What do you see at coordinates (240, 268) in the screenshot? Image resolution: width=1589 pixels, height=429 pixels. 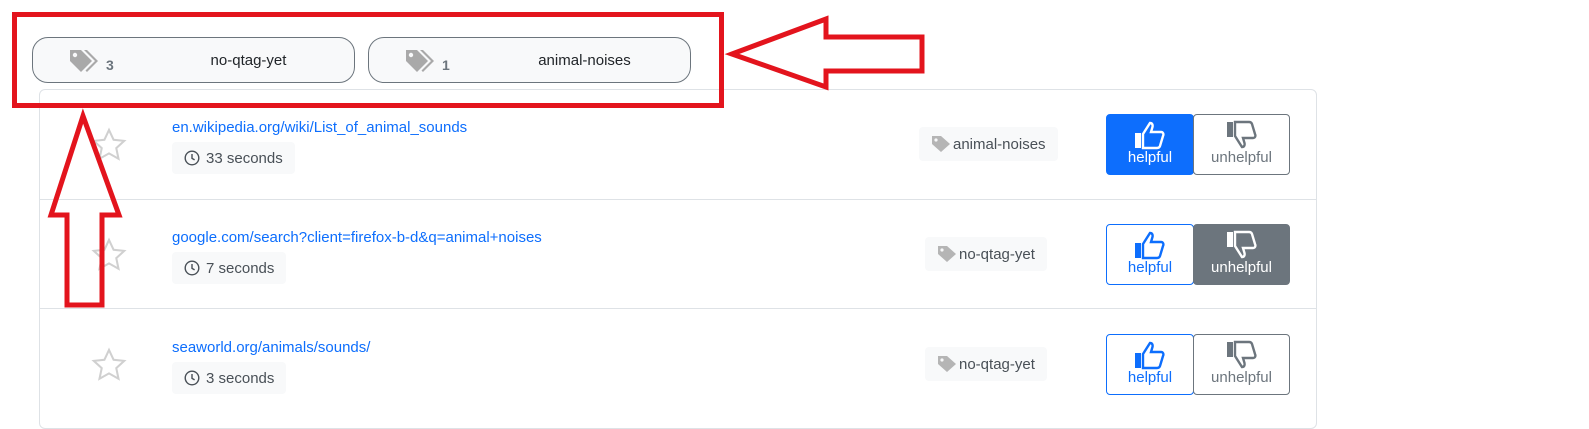 I see `time-label: 7 seconds` at bounding box center [240, 268].